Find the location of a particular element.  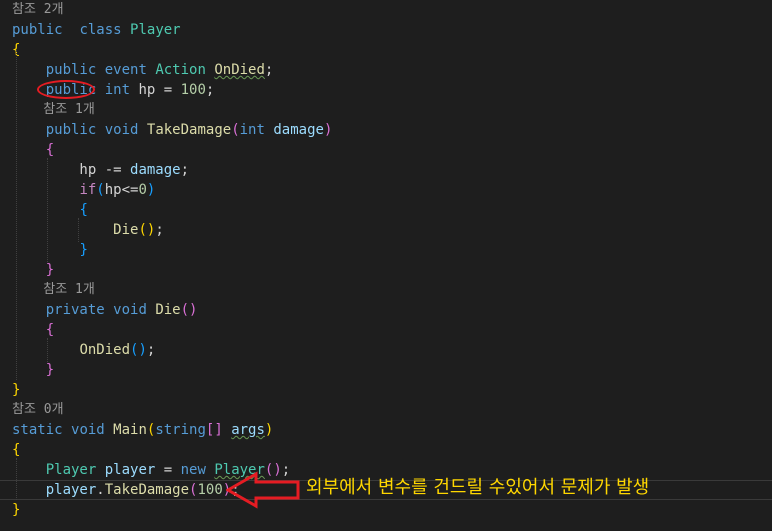

code-line: hp -= damage; is located at coordinates (100, 170).